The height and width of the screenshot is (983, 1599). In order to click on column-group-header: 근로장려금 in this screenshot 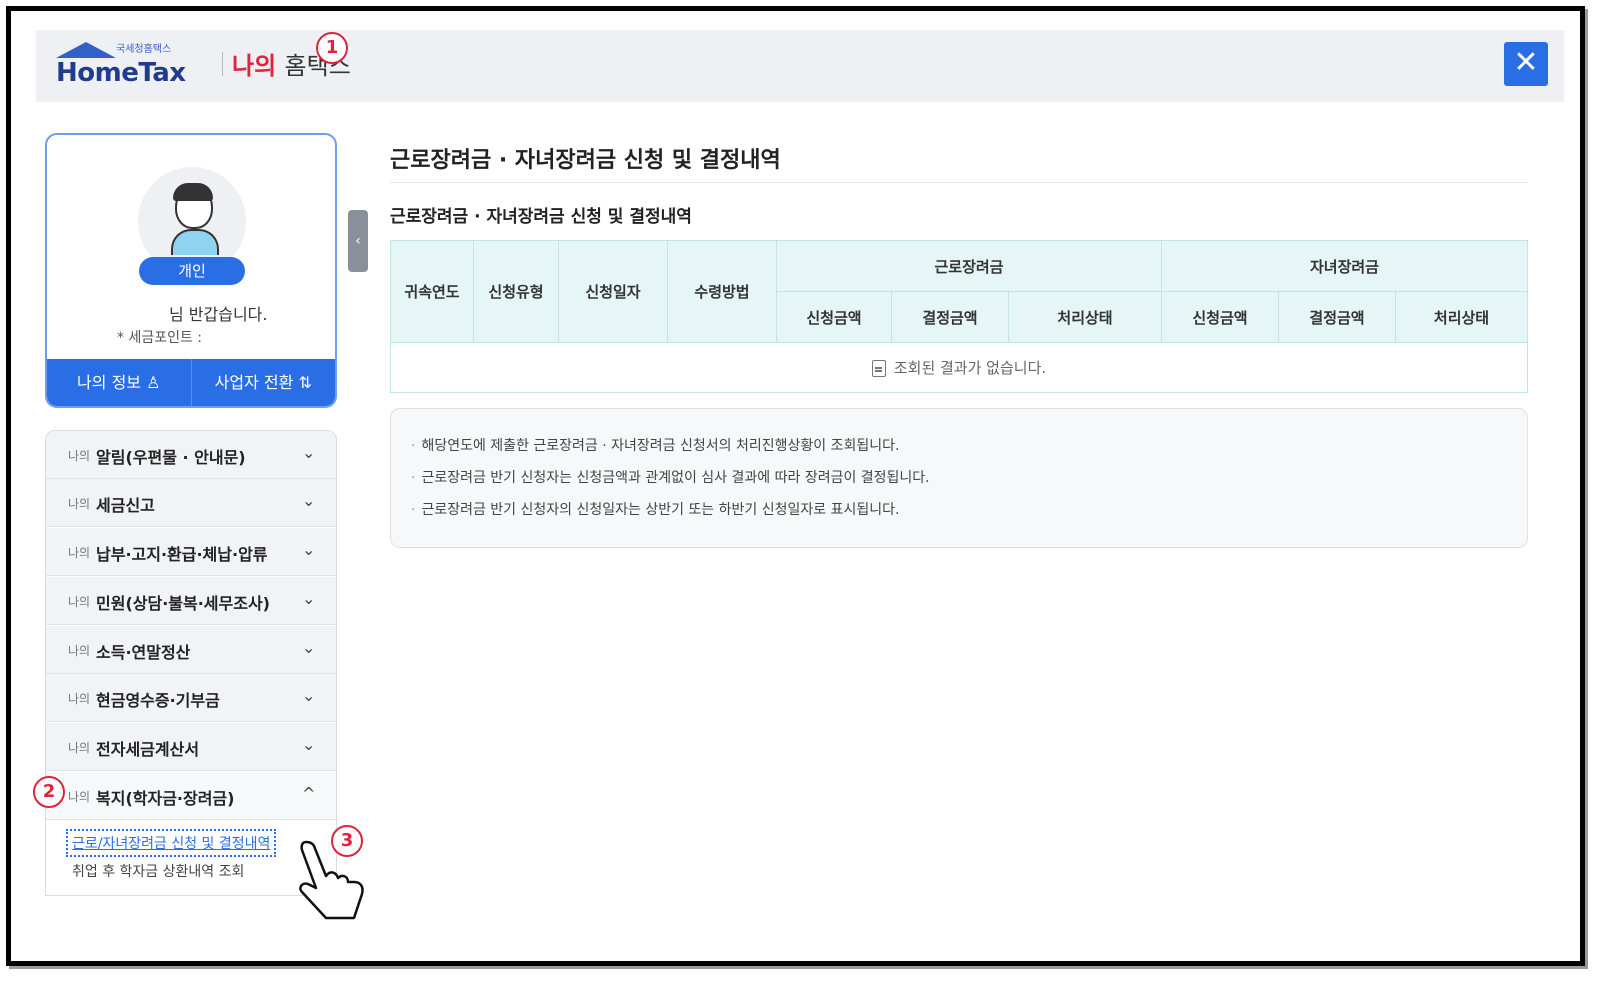, I will do `click(969, 266)`.